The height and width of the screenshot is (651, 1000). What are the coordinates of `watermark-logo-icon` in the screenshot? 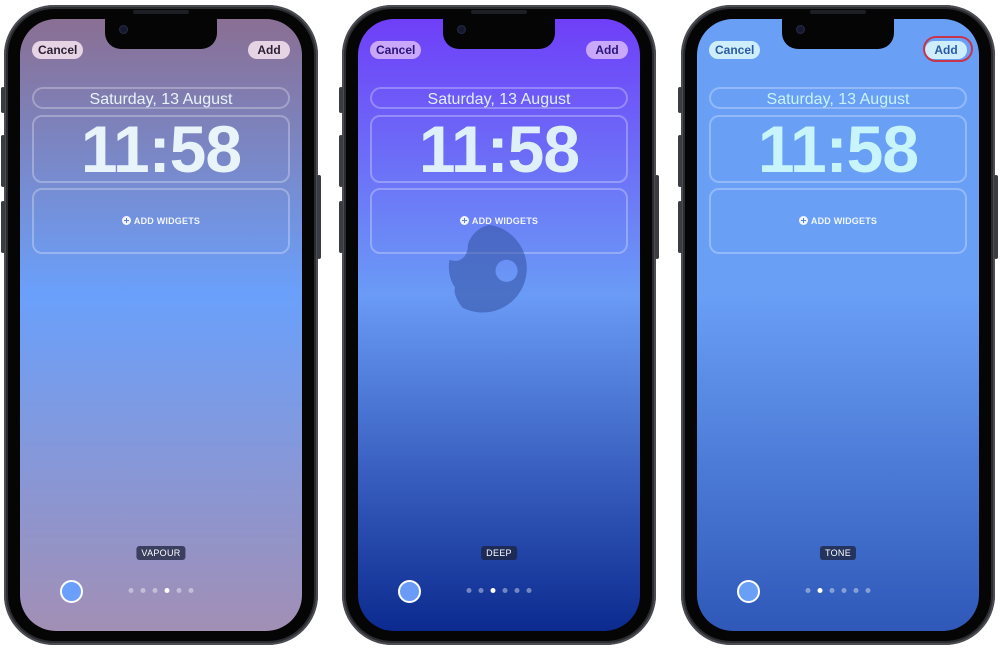 It's located at (487, 268).